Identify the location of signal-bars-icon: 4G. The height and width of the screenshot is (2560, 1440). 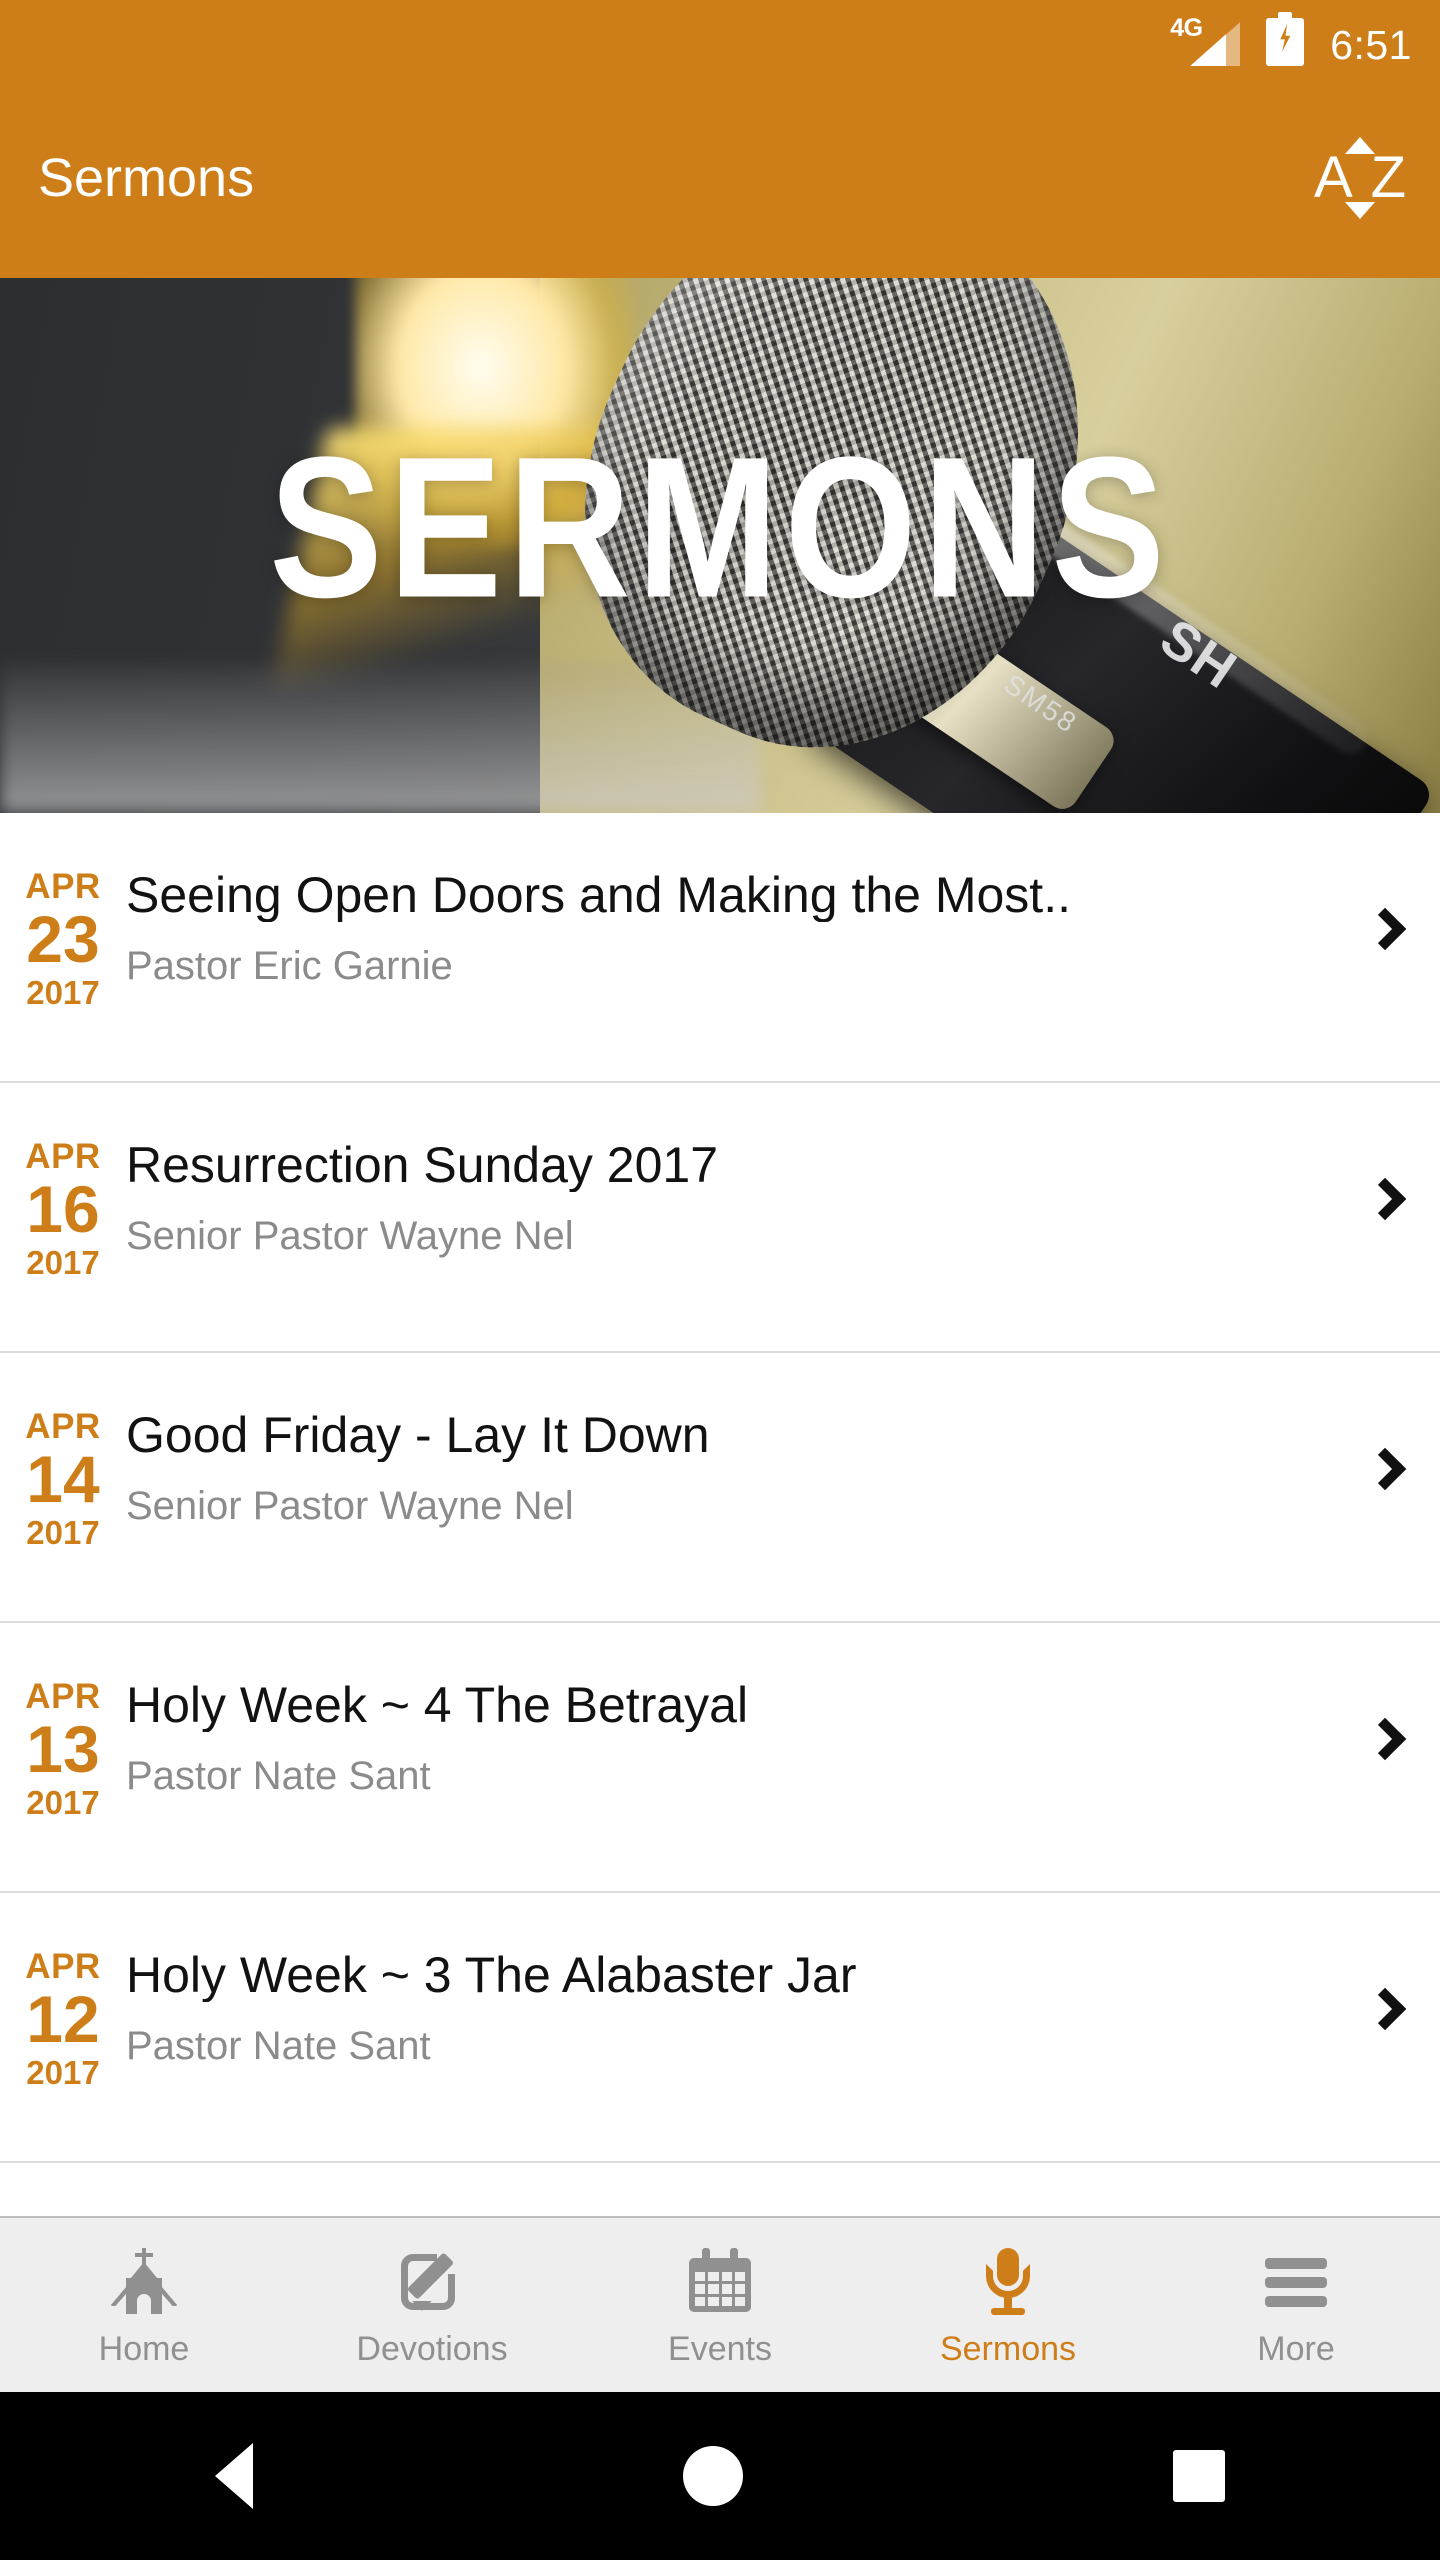
(1205, 40).